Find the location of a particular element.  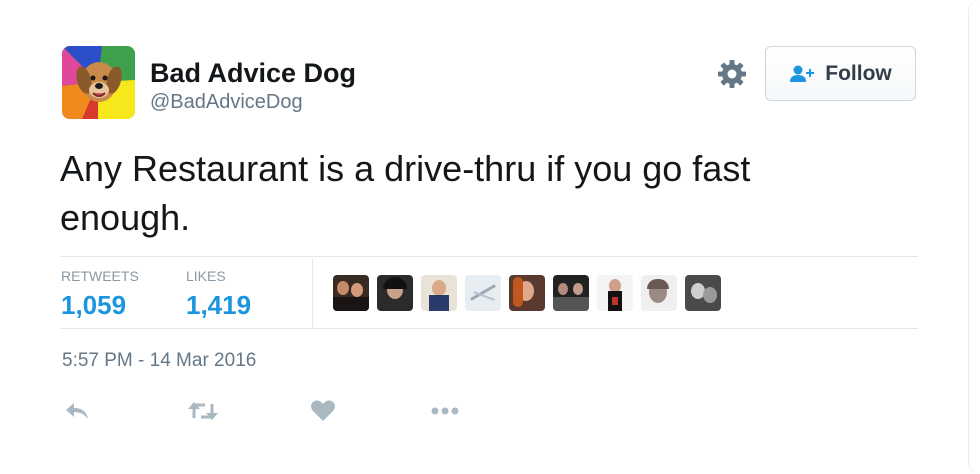

retweet-button is located at coordinates (203, 411).